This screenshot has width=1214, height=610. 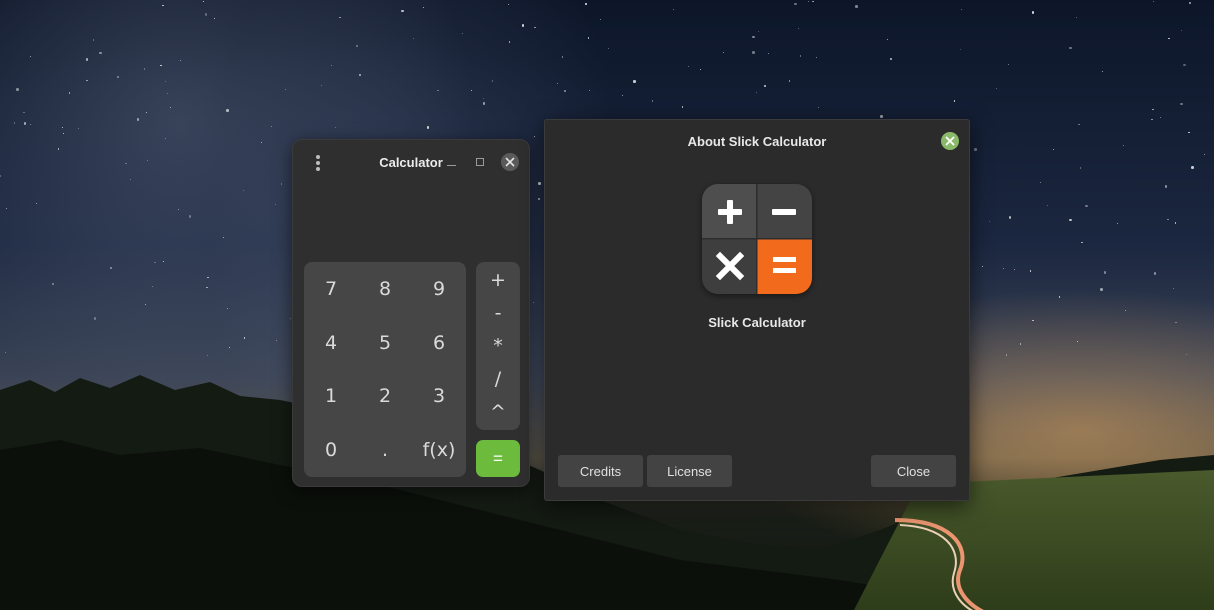 I want to click on calculator-title: Calculator, so click(x=411, y=162).